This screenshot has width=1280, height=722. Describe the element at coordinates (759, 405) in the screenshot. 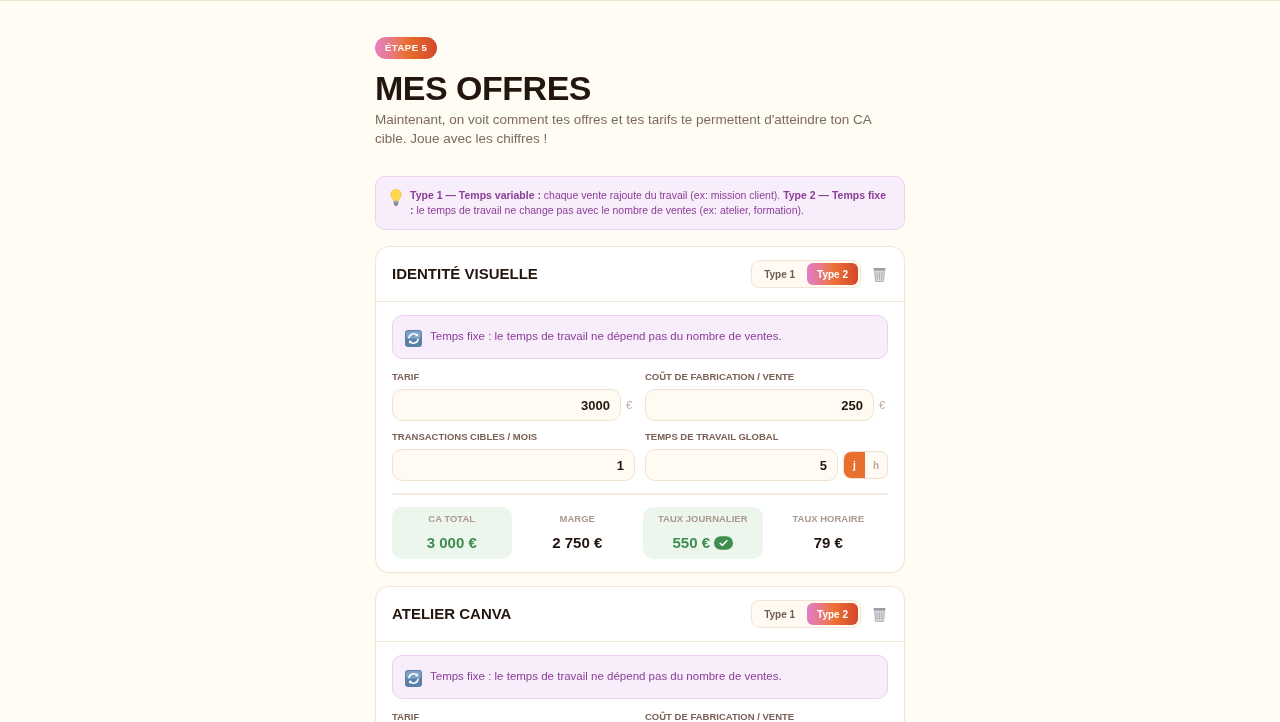

I see `number-input: 250` at that location.